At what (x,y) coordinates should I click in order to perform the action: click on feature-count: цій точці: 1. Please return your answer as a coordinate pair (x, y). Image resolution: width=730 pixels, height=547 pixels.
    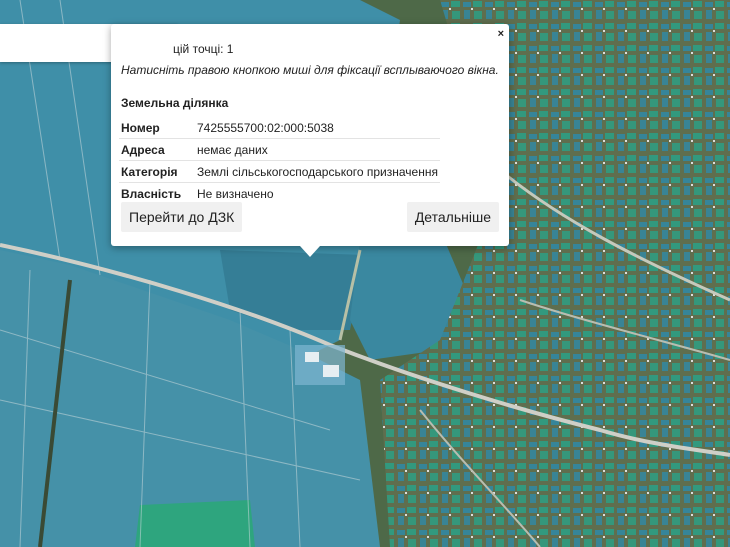
    Looking at the image, I should click on (203, 49).